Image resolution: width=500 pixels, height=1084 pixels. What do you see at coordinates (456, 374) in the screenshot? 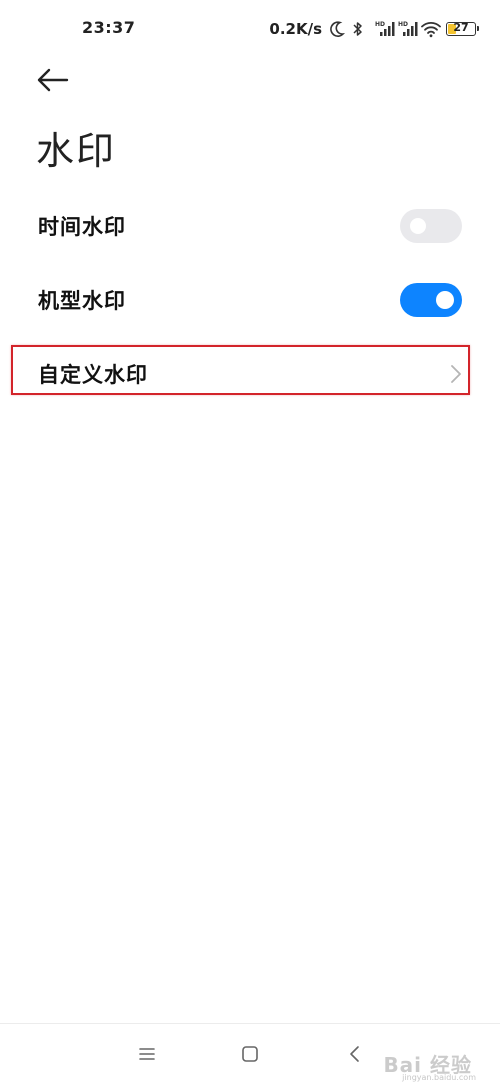
I see `chevron-right-icon` at bounding box center [456, 374].